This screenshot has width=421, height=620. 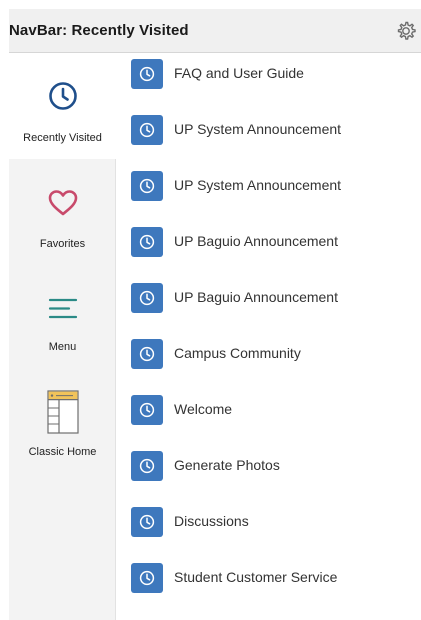 I want to click on list-item: Student Customer Service, so click(x=268, y=579).